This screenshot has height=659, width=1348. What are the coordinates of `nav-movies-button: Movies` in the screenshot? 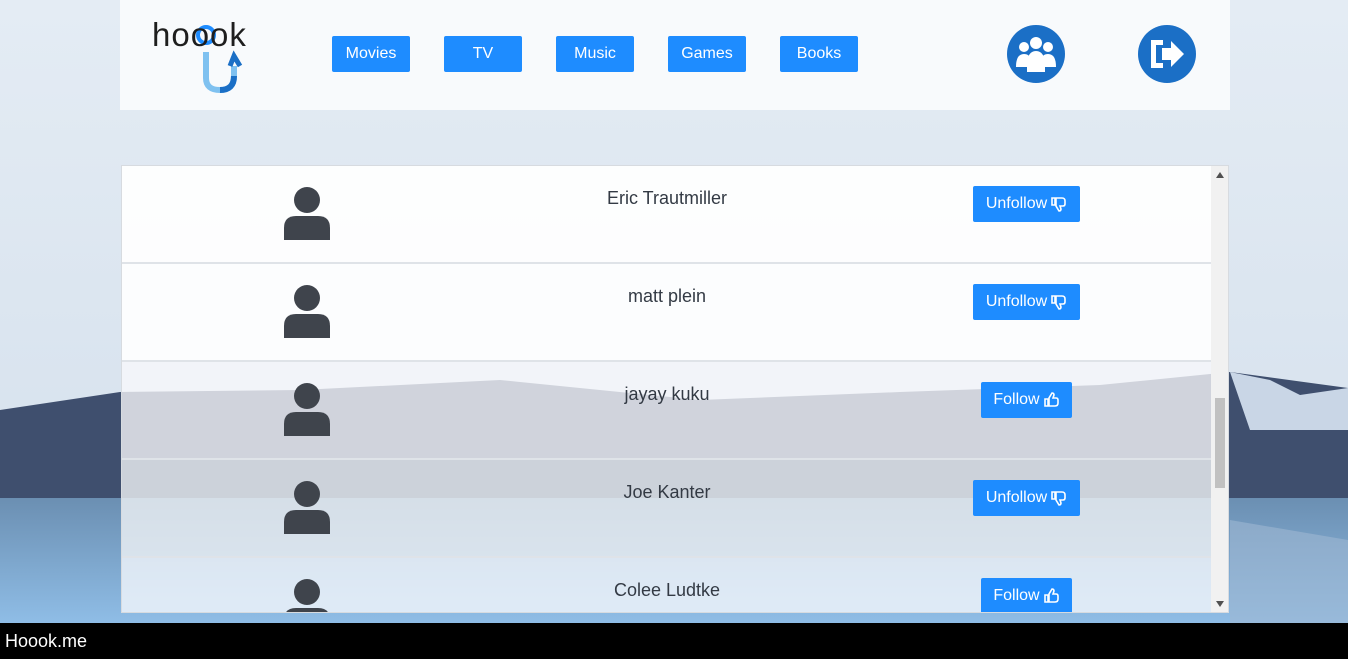 It's located at (371, 54).